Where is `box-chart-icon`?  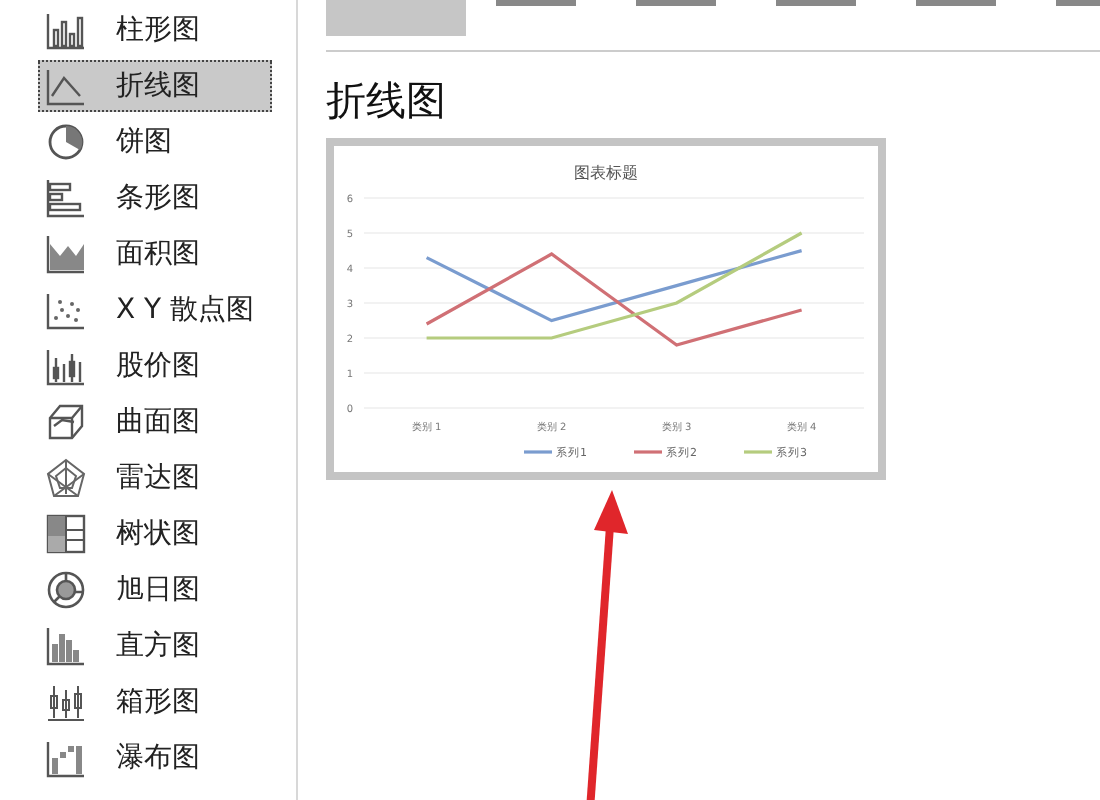 box-chart-icon is located at coordinates (66, 702).